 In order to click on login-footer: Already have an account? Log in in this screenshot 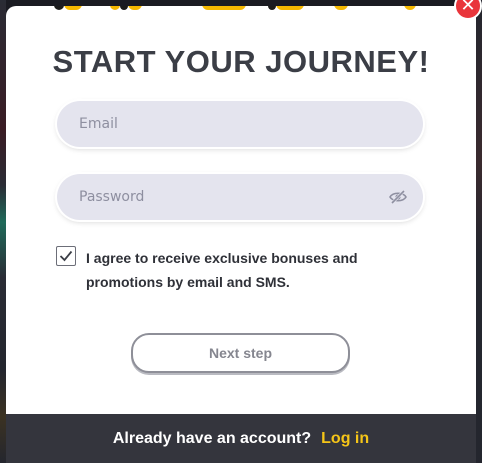, I will do `click(241, 438)`.